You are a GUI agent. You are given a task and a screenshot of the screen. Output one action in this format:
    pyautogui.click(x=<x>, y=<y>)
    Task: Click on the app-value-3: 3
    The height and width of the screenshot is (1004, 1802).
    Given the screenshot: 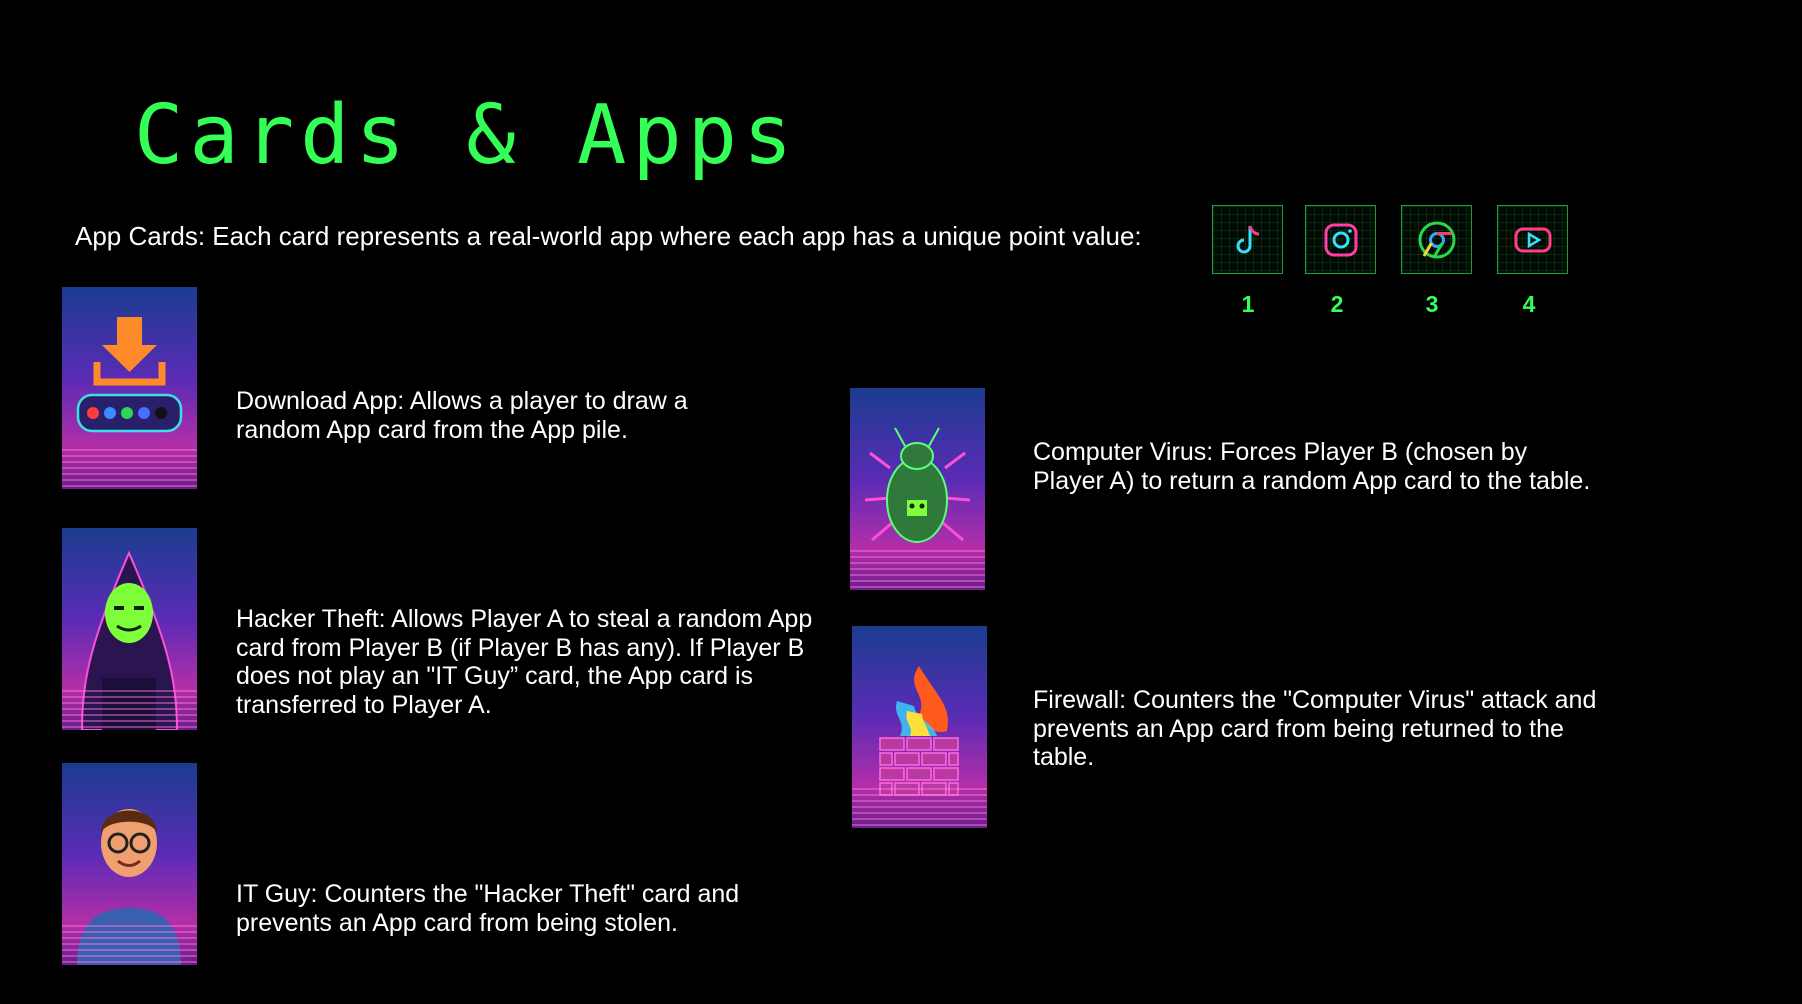 What is the action you would take?
    pyautogui.click(x=1432, y=304)
    